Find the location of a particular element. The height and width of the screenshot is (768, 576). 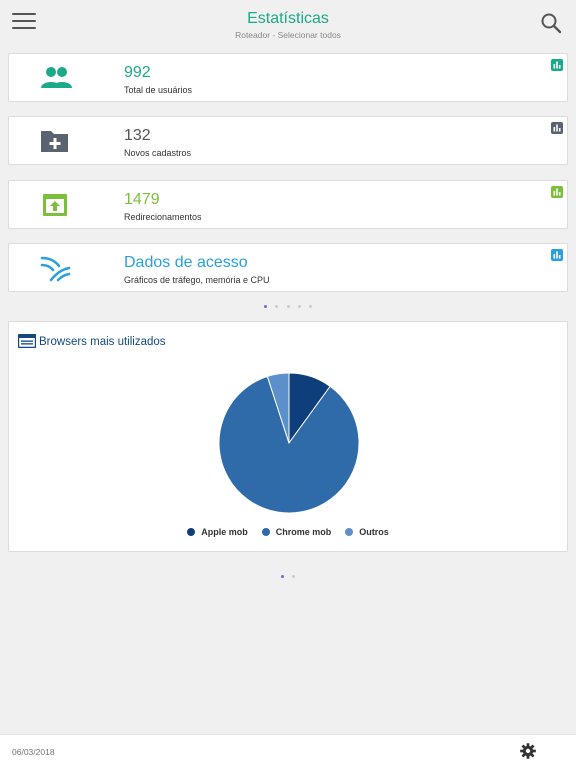

stats-pager is located at coordinates (288, 308).